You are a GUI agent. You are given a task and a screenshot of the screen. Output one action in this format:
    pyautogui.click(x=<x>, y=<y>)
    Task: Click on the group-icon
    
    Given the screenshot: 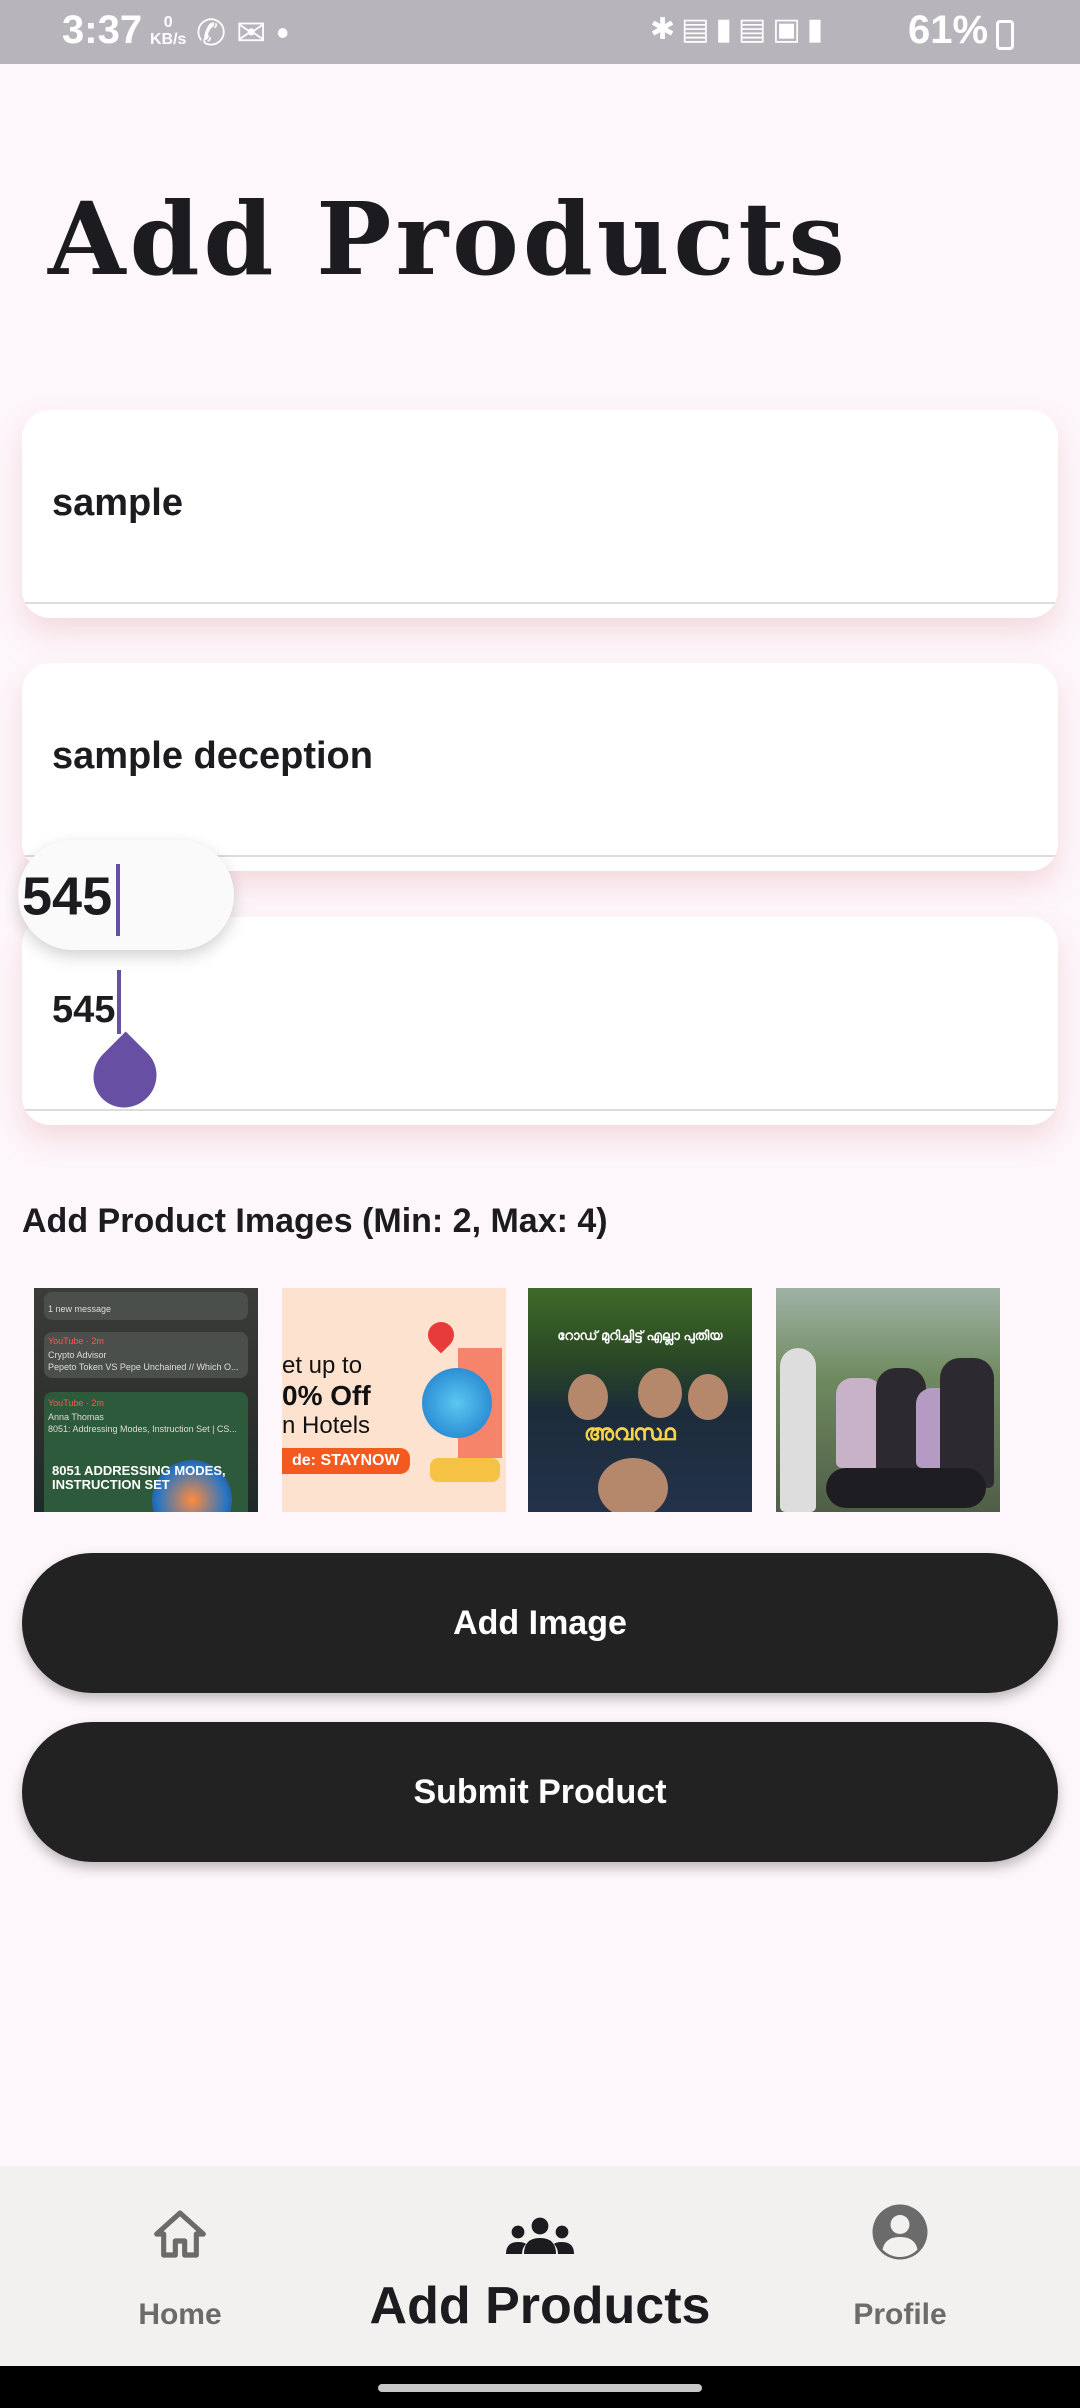 What is the action you would take?
    pyautogui.click(x=540, y=2235)
    